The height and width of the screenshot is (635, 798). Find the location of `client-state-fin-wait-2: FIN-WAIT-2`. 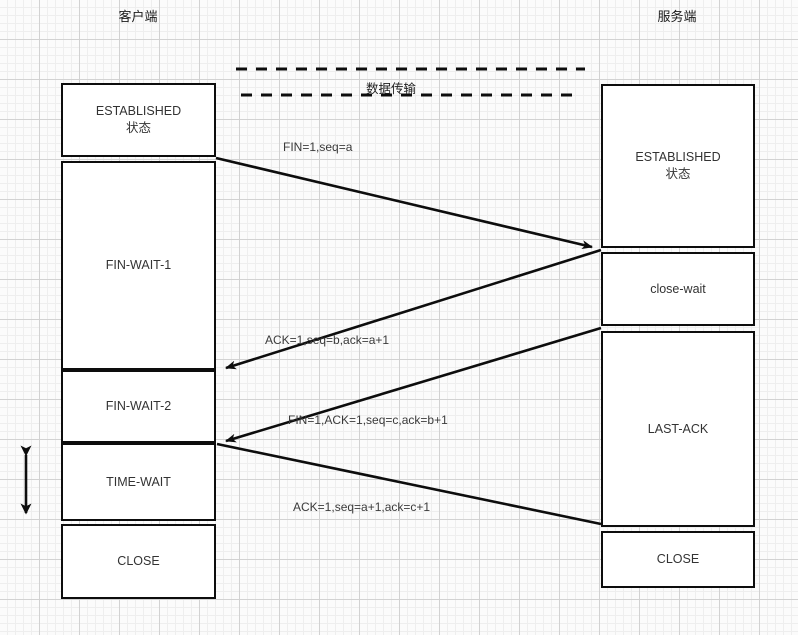

client-state-fin-wait-2: FIN-WAIT-2 is located at coordinates (138, 406).